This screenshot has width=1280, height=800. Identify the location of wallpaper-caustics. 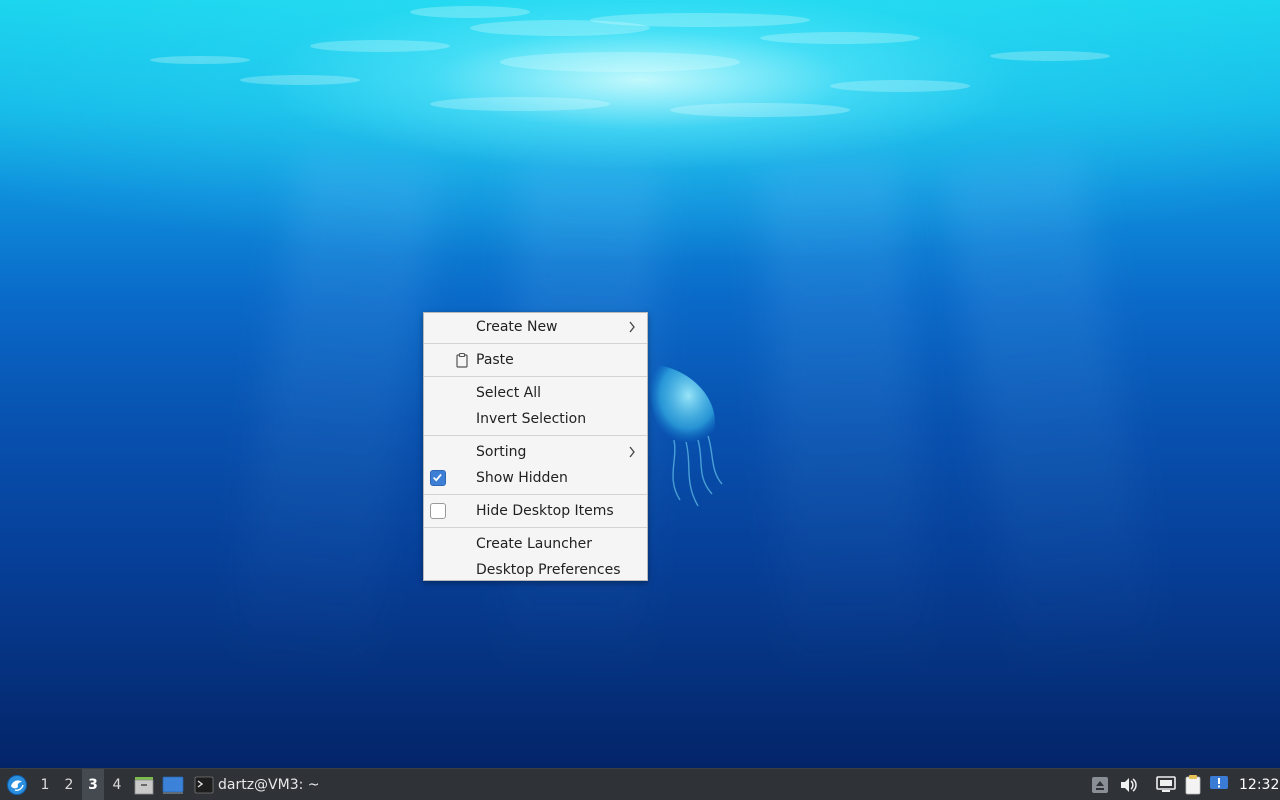
(630, 61).